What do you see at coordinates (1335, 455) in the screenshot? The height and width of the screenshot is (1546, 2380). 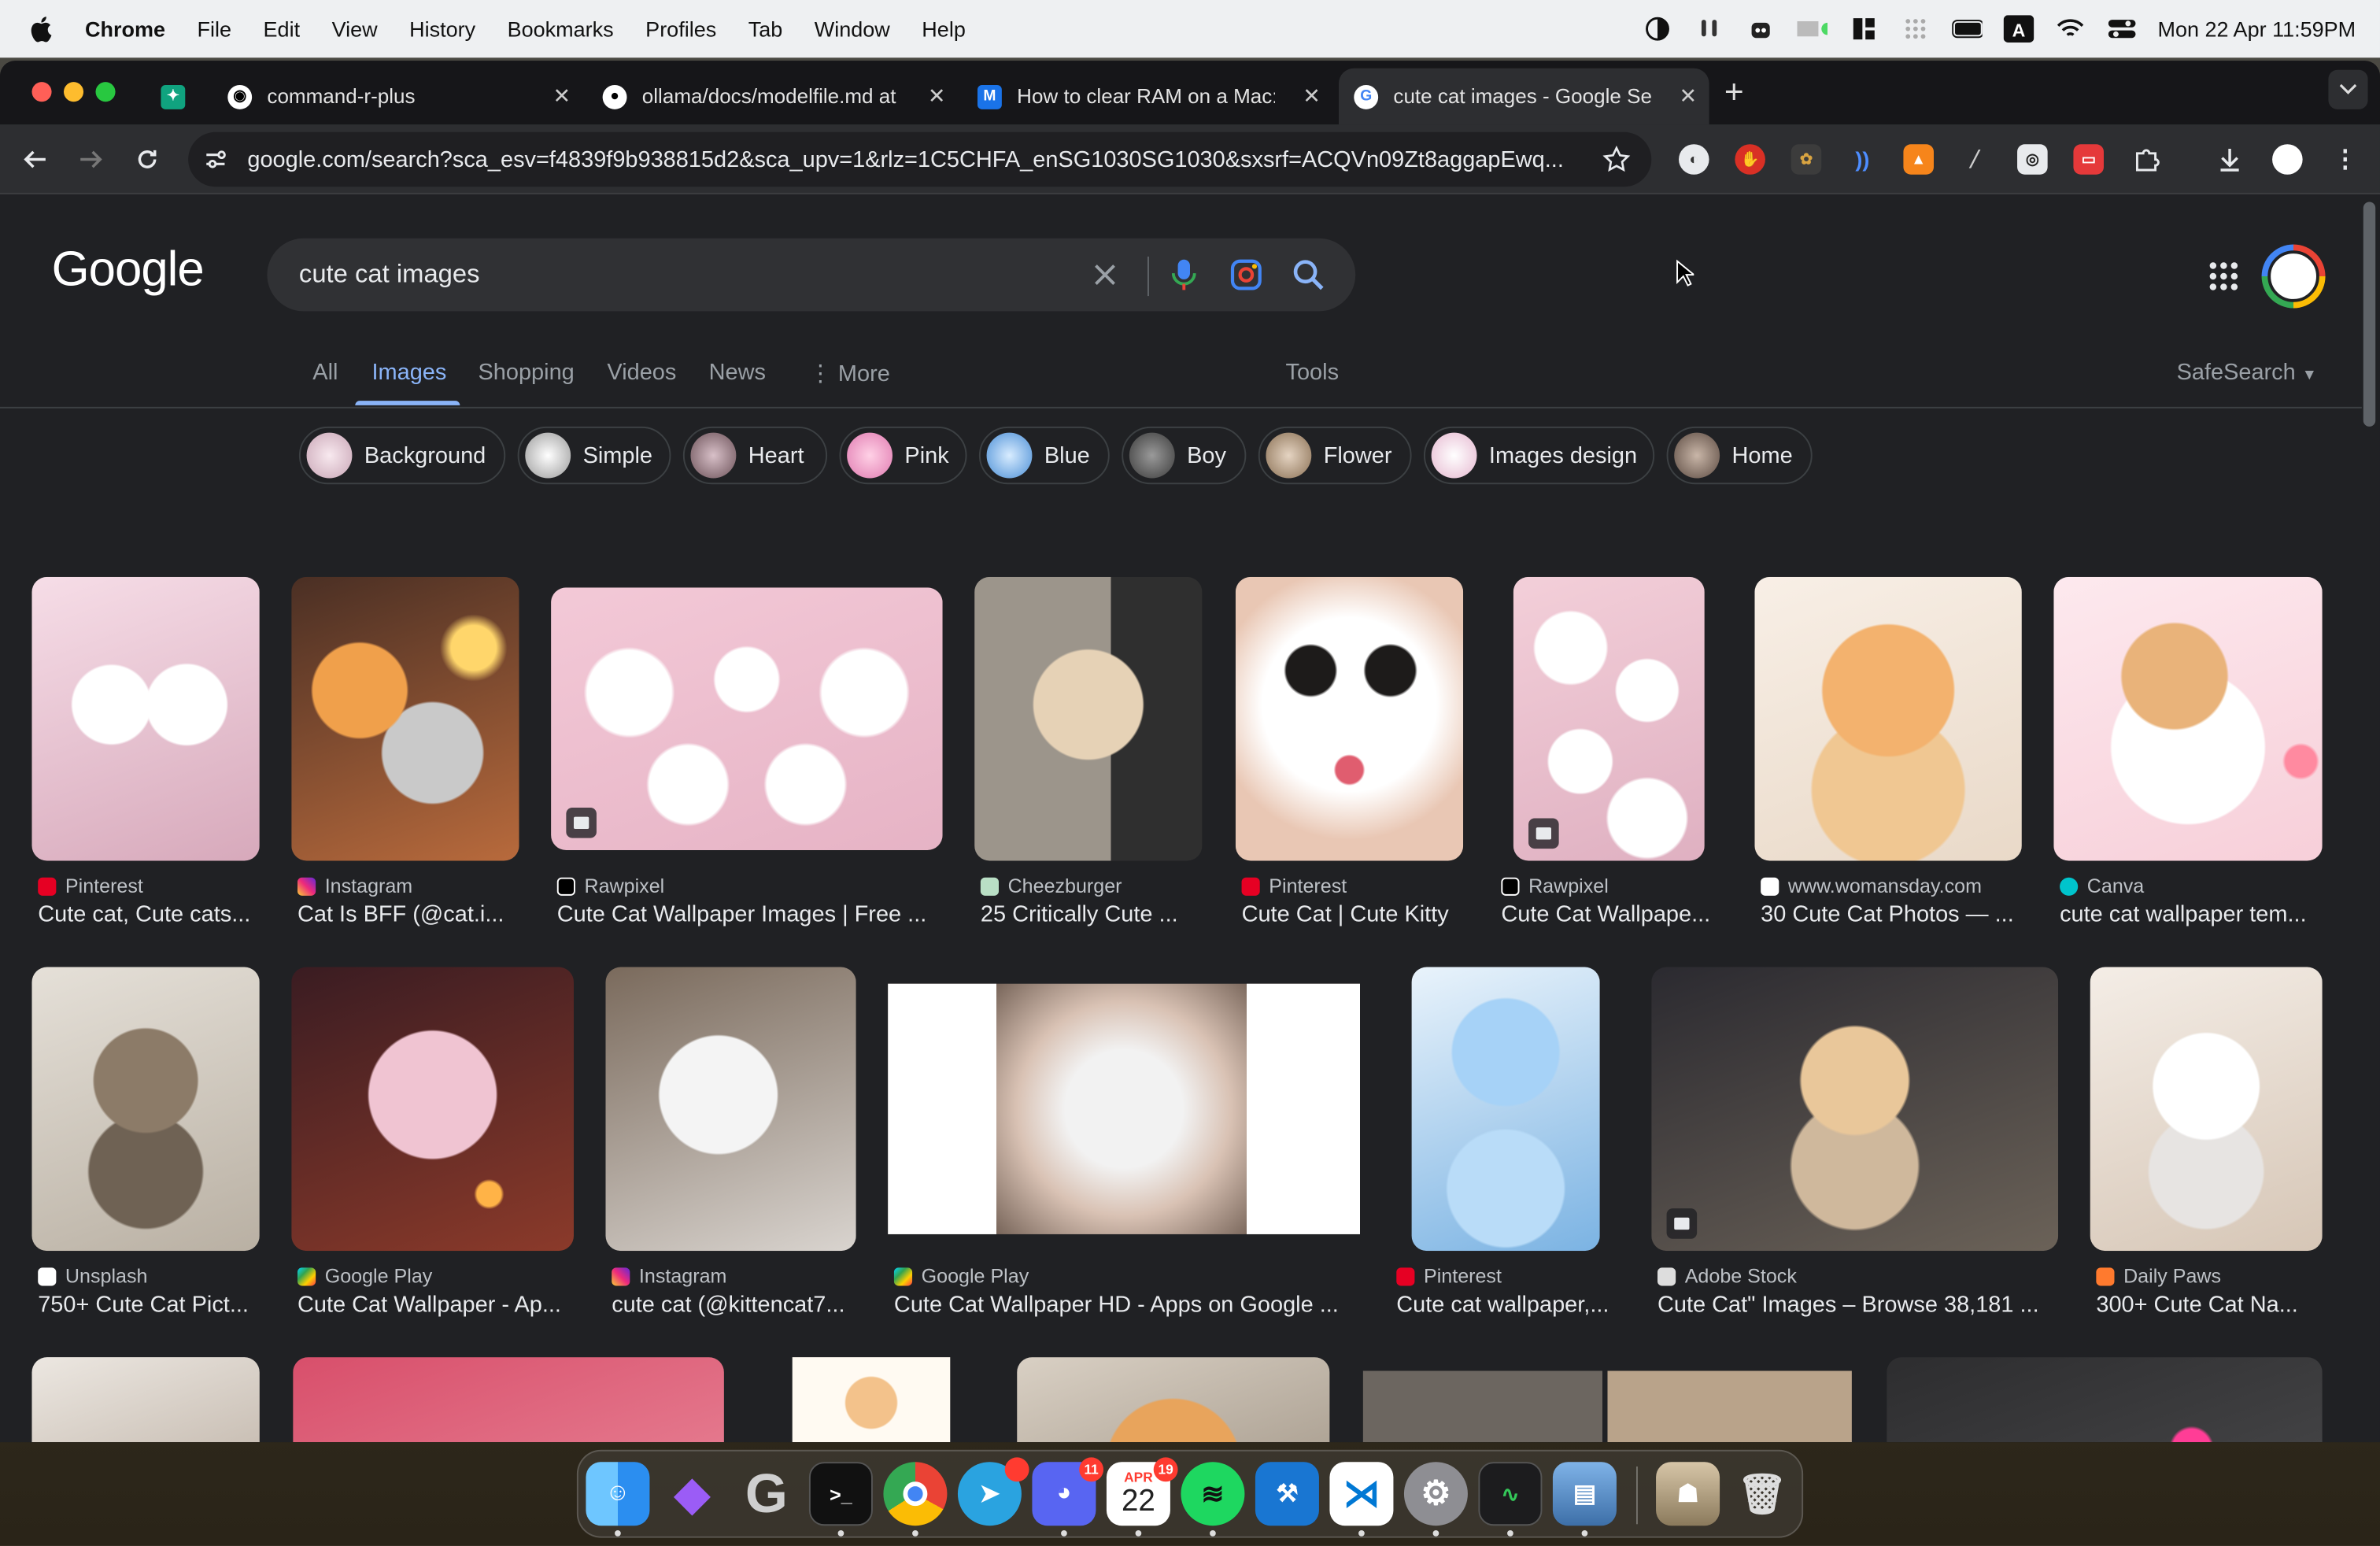 I see `chip-flower: Flower` at bounding box center [1335, 455].